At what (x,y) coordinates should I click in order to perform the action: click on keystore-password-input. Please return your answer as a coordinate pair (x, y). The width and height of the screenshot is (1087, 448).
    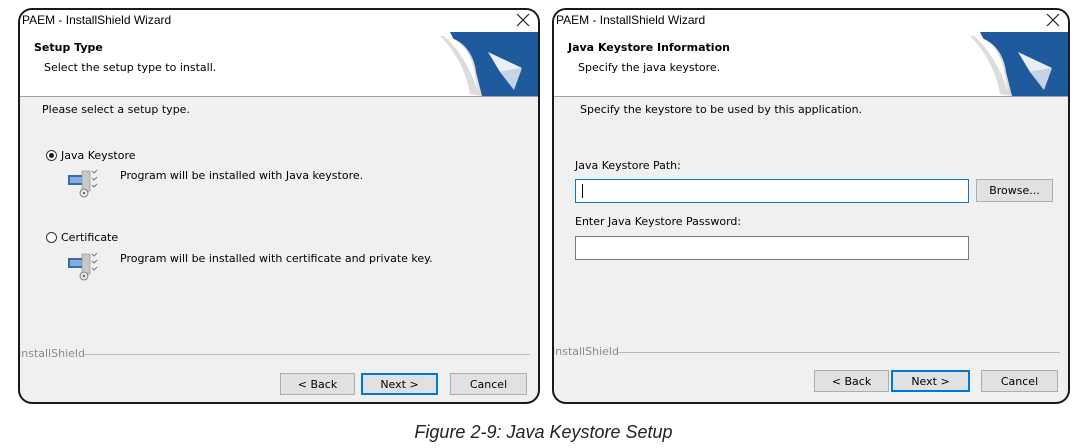
    Looking at the image, I should click on (772, 248).